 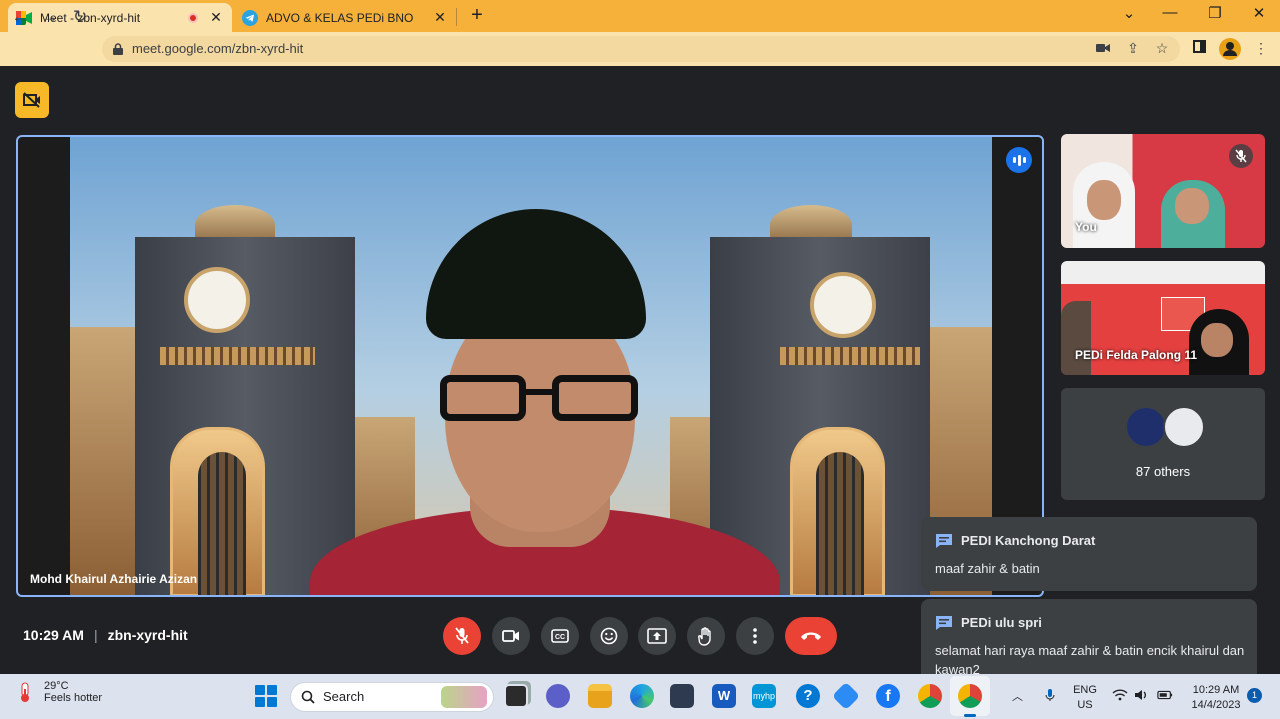 What do you see at coordinates (1019, 160) in the screenshot?
I see `speaking-indicator-icon` at bounding box center [1019, 160].